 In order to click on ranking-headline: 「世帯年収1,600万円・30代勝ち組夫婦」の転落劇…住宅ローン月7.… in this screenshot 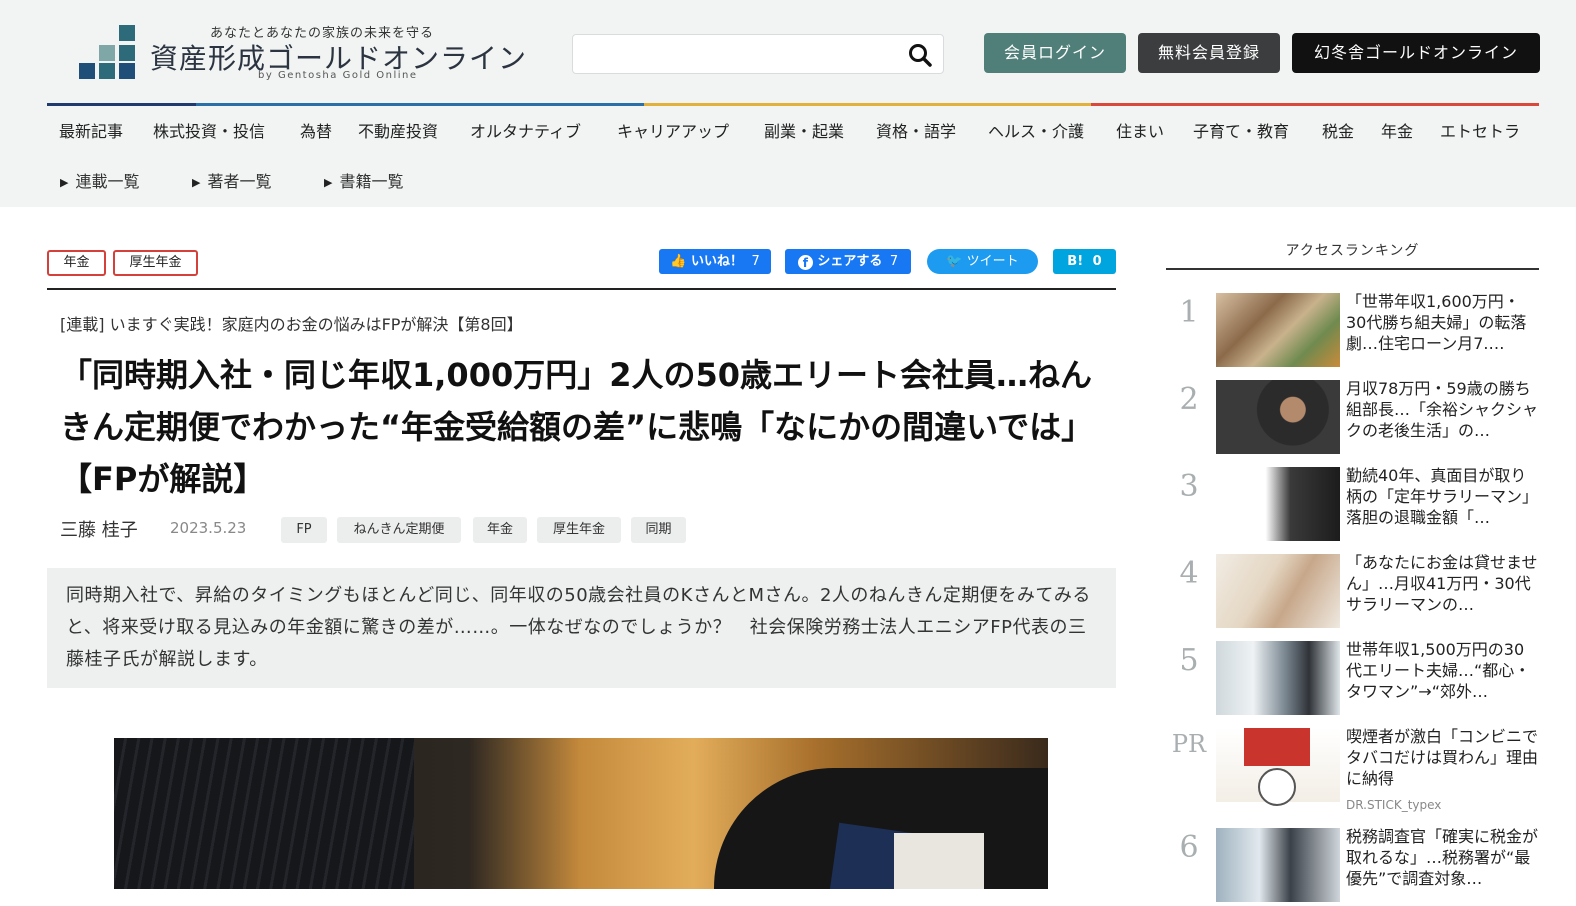, I will do `click(1436, 322)`.